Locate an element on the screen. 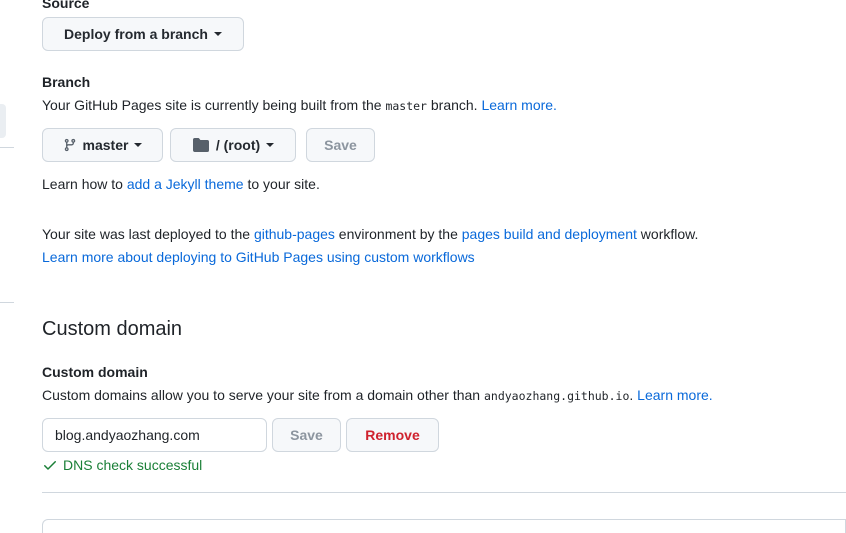 This screenshot has height=533, width=846. folder-select-button: / (root) is located at coordinates (233, 145).